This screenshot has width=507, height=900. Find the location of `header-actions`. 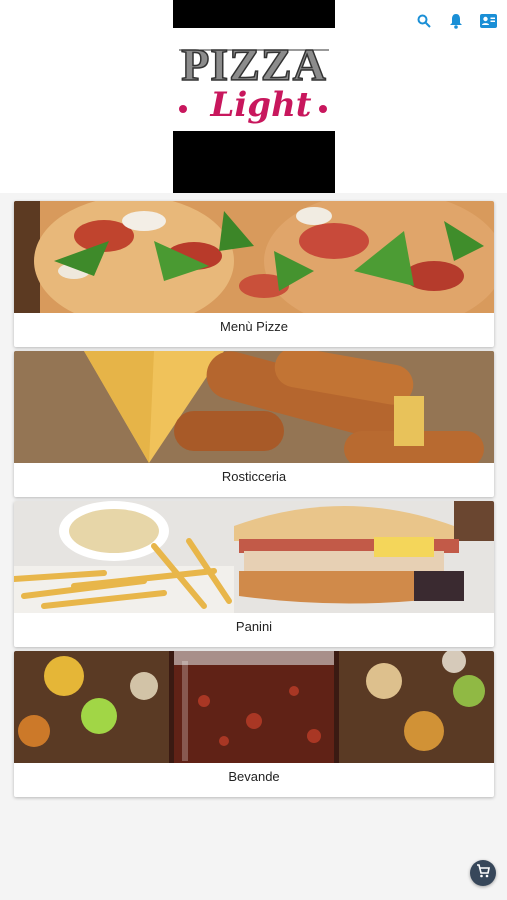

header-actions is located at coordinates (456, 21).